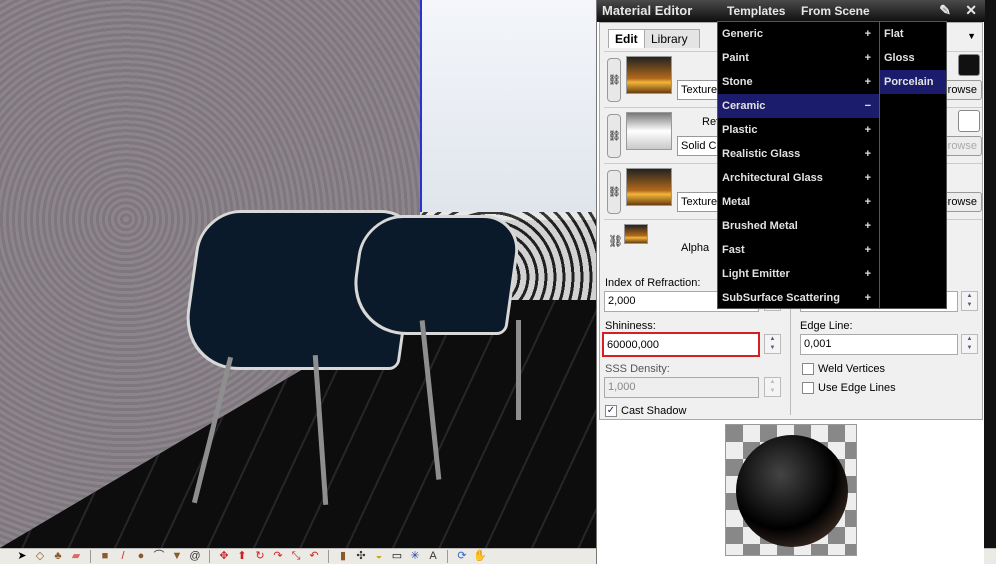  I want to click on sss-density-label: SSS Density:, so click(637, 369).